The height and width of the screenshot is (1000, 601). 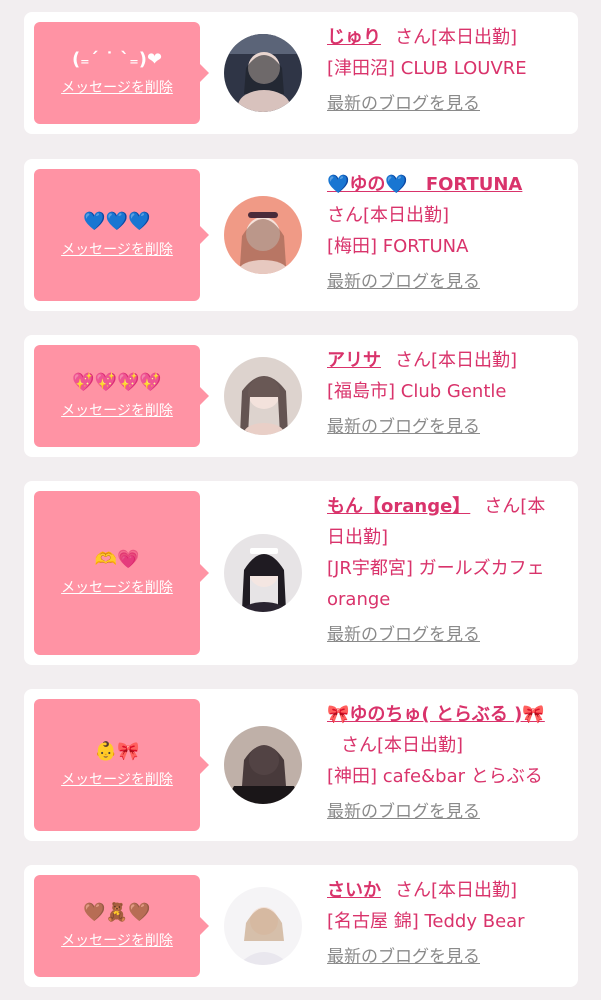 I want to click on card-info: さいか さん[本日出勤] [名古屋 錦] Teddy Bear 最新のブログを見る, so click(x=443, y=923).